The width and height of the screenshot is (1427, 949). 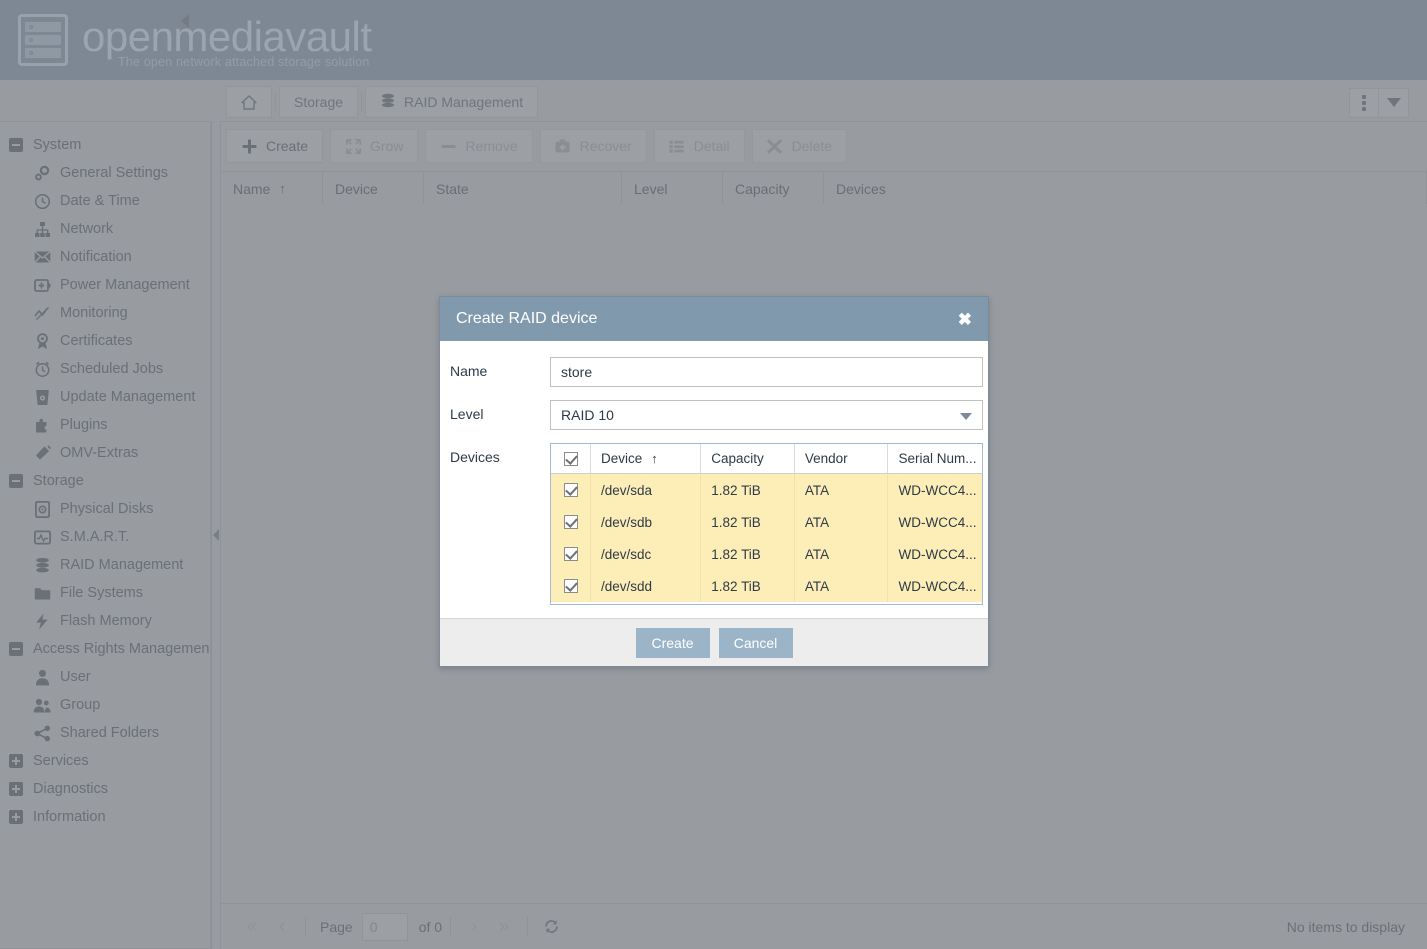 What do you see at coordinates (714, 642) in the screenshot?
I see `dialog-footer: Create Cancel` at bounding box center [714, 642].